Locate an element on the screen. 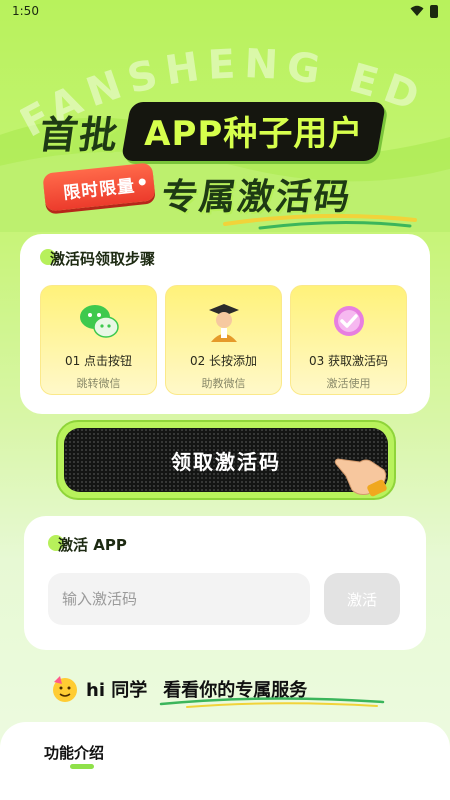 The width and height of the screenshot is (450, 800). steps-row: 01 点击按钮 跳转微信 02 长按添加 助教微信 03 获取激活码 激活使用 is located at coordinates (225, 340).